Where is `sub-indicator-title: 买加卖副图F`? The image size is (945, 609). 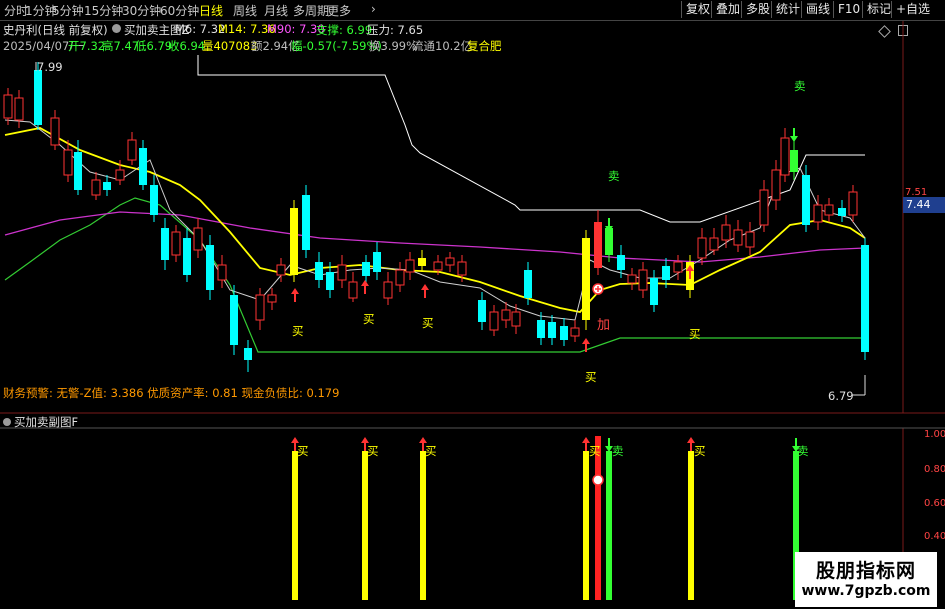
sub-indicator-title: 买加卖副图F is located at coordinates (46, 422).